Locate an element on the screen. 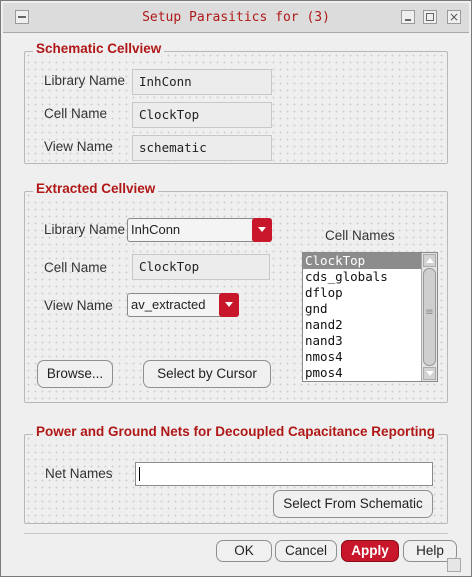 The height and width of the screenshot is (579, 474). cell-name-item: nand2 is located at coordinates (370, 325).